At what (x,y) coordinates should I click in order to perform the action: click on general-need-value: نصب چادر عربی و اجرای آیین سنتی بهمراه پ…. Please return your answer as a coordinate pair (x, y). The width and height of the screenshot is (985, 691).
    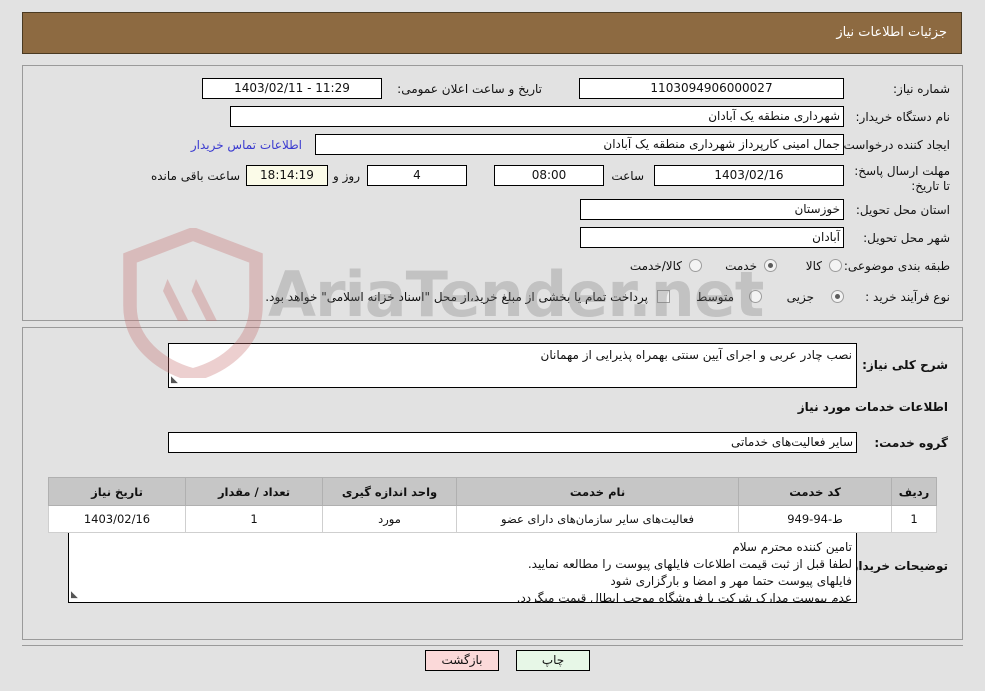
    Looking at the image, I should click on (696, 355).